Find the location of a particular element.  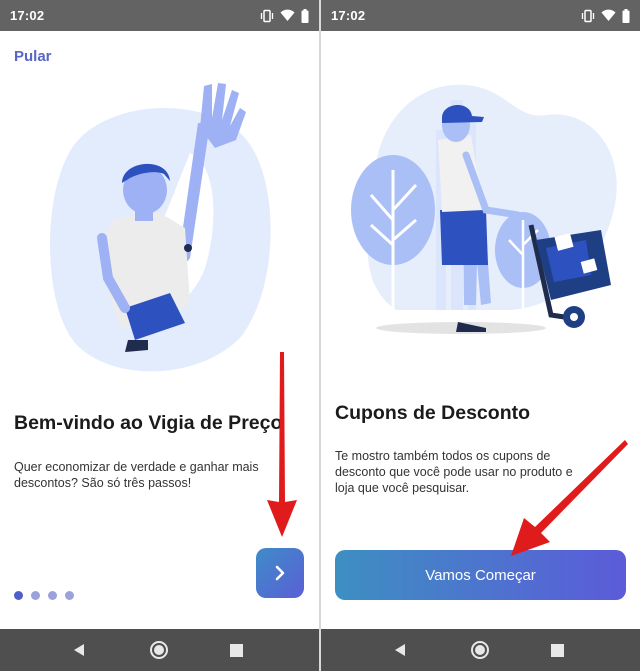

coupons-title: Cupons de Desconto is located at coordinates (433, 413).